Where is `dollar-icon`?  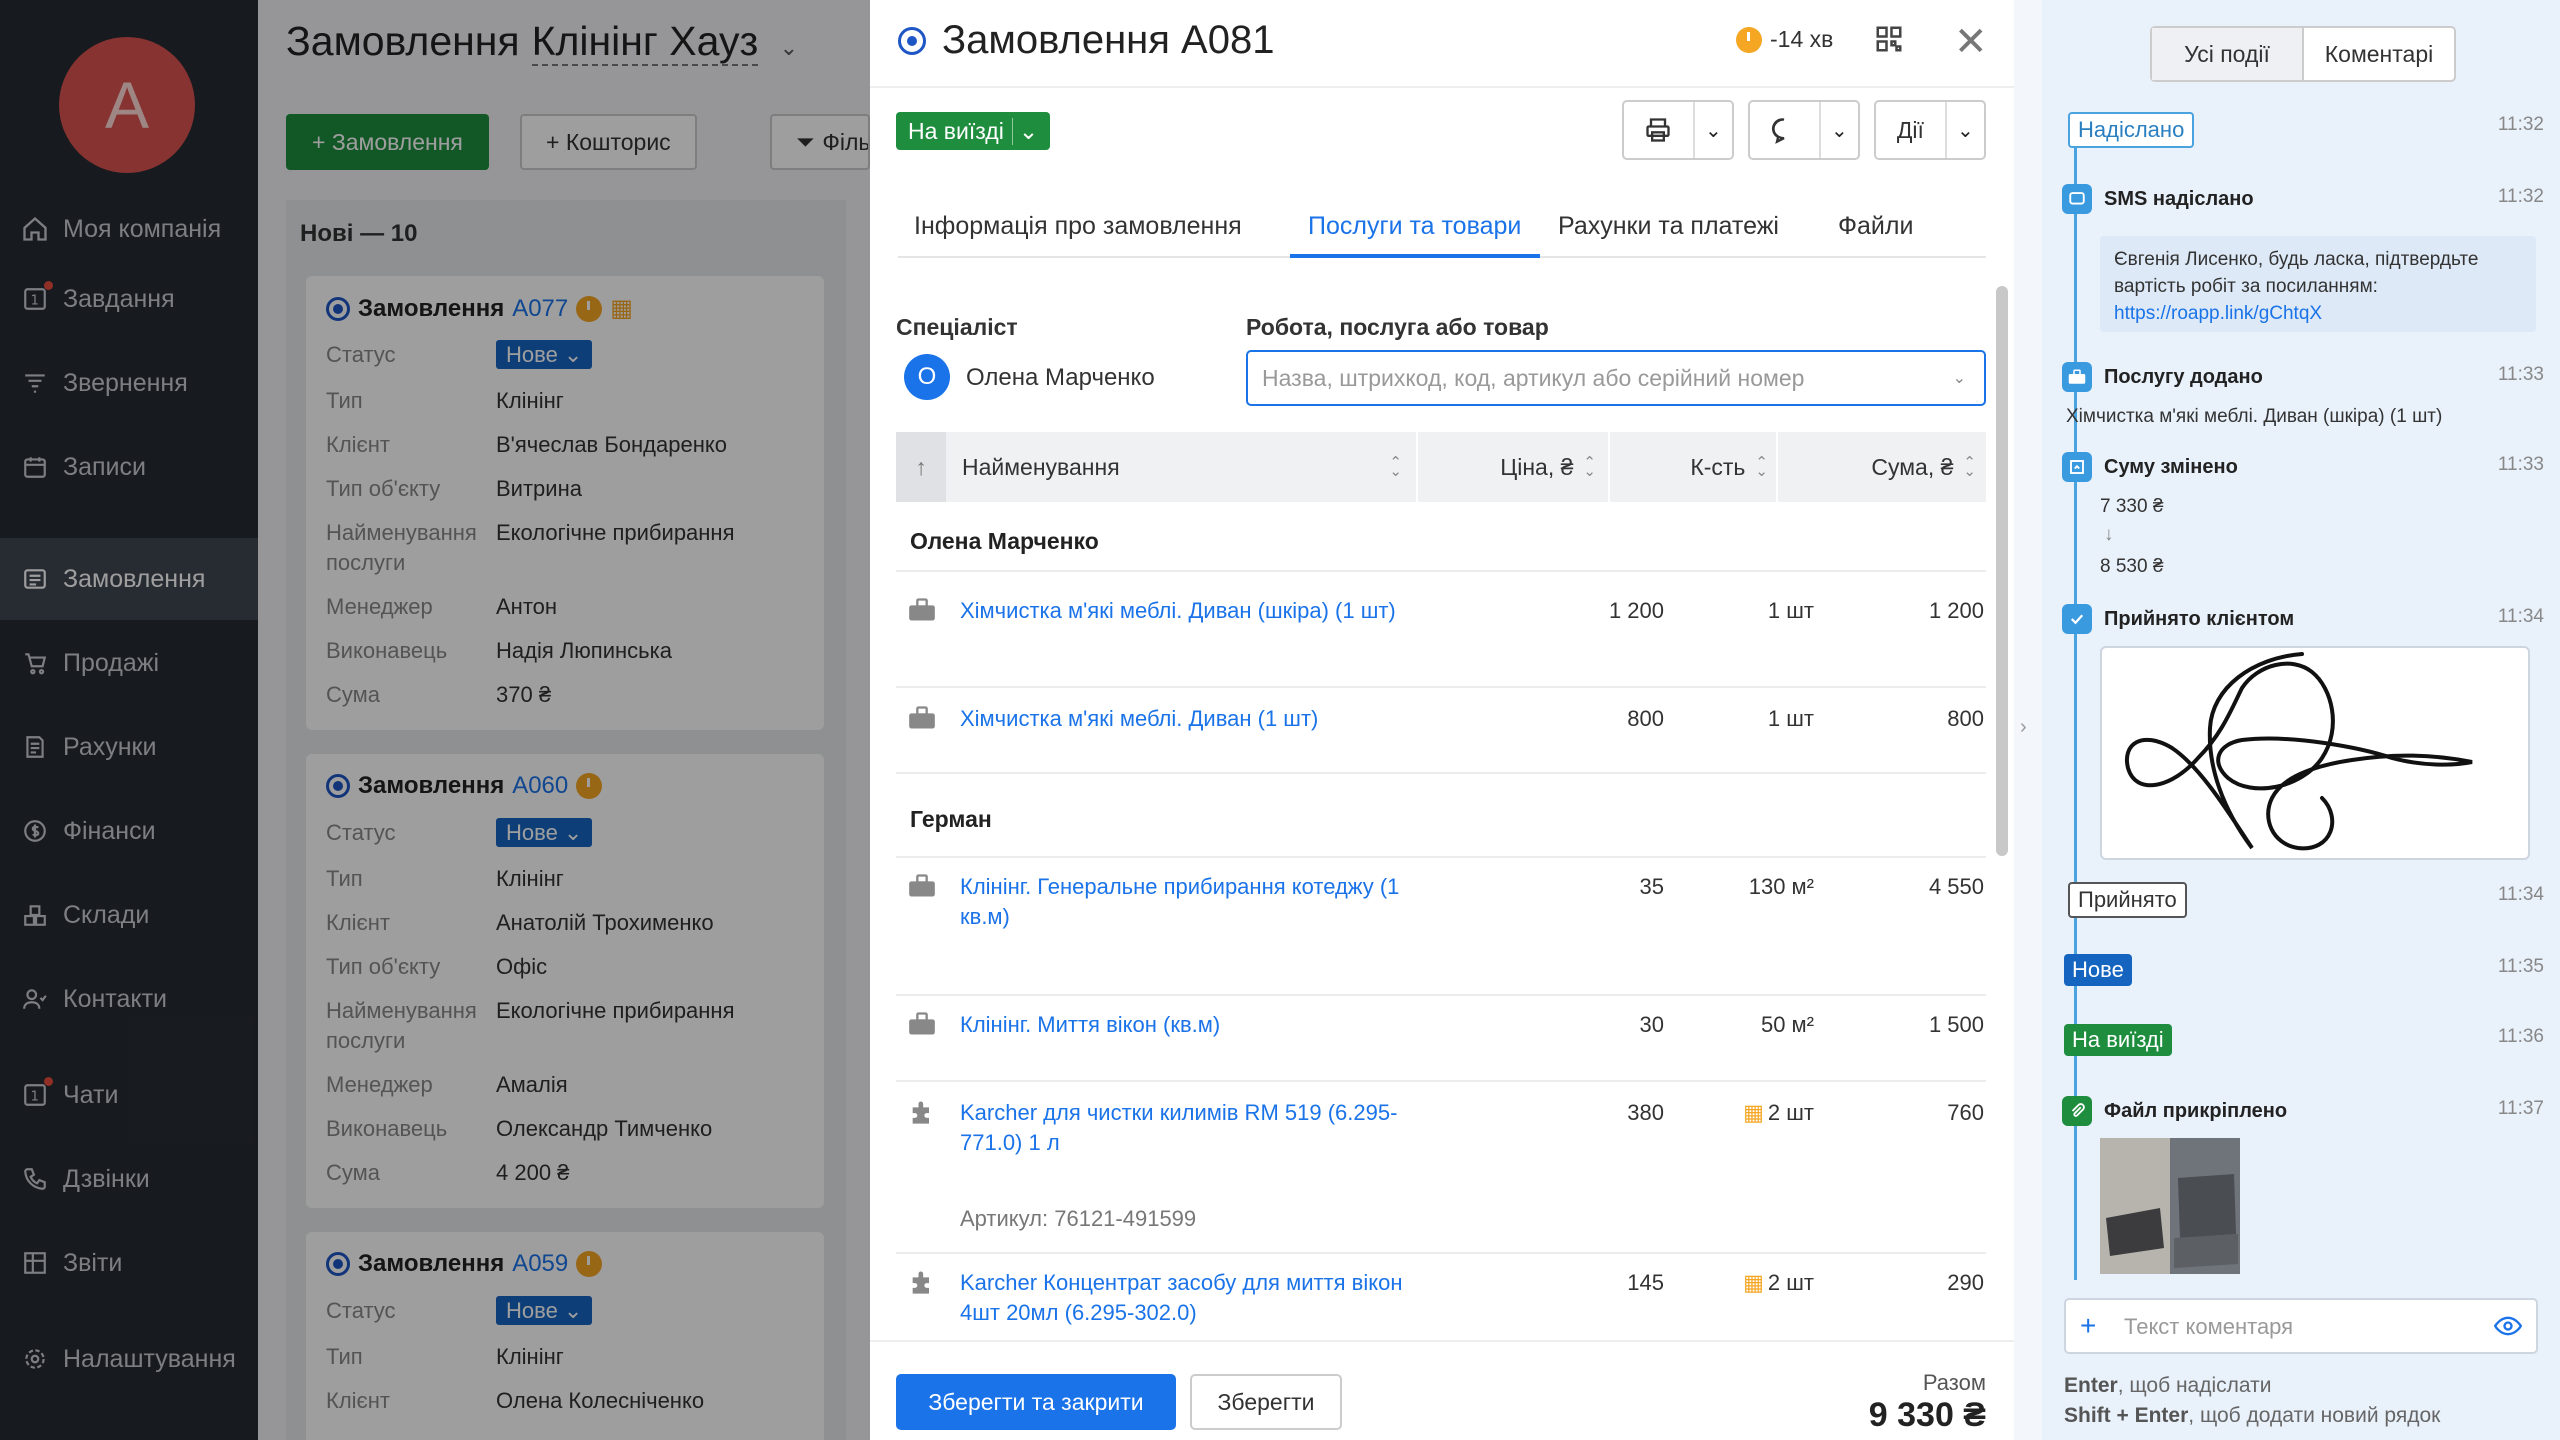 dollar-icon is located at coordinates (35, 831).